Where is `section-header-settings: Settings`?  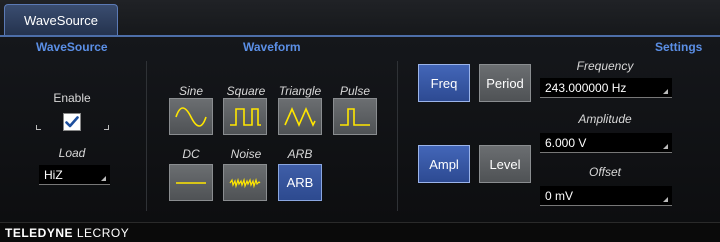 section-header-settings: Settings is located at coordinates (679, 47).